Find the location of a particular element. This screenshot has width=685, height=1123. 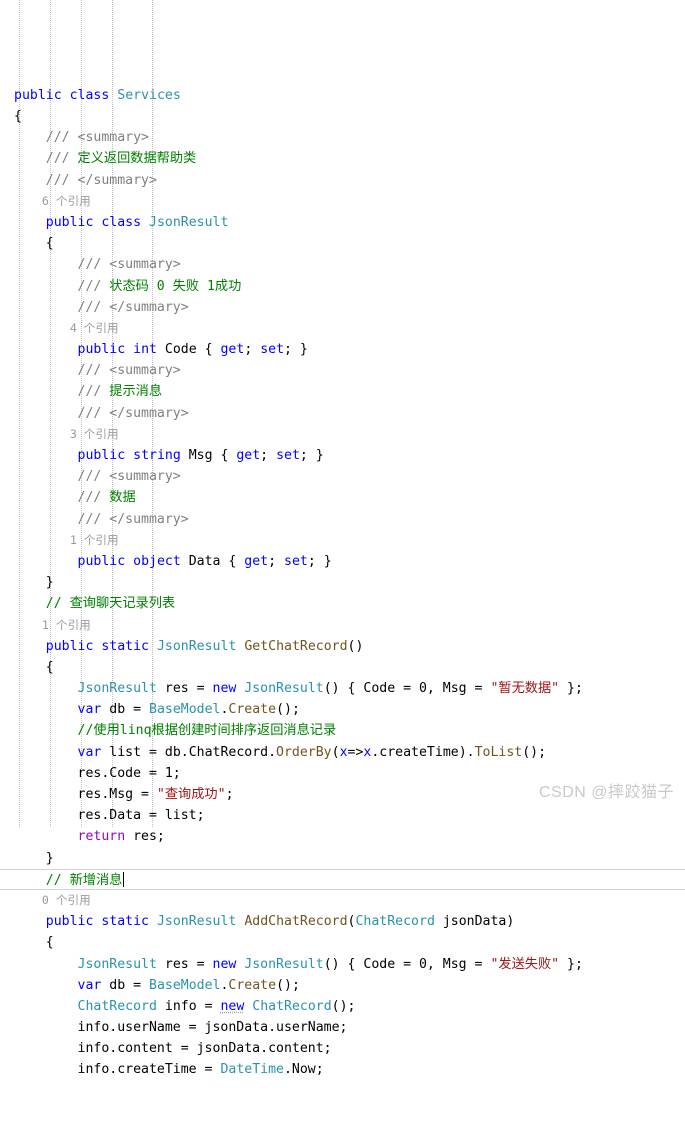

code-line: 0 个引用 is located at coordinates (342, 900).